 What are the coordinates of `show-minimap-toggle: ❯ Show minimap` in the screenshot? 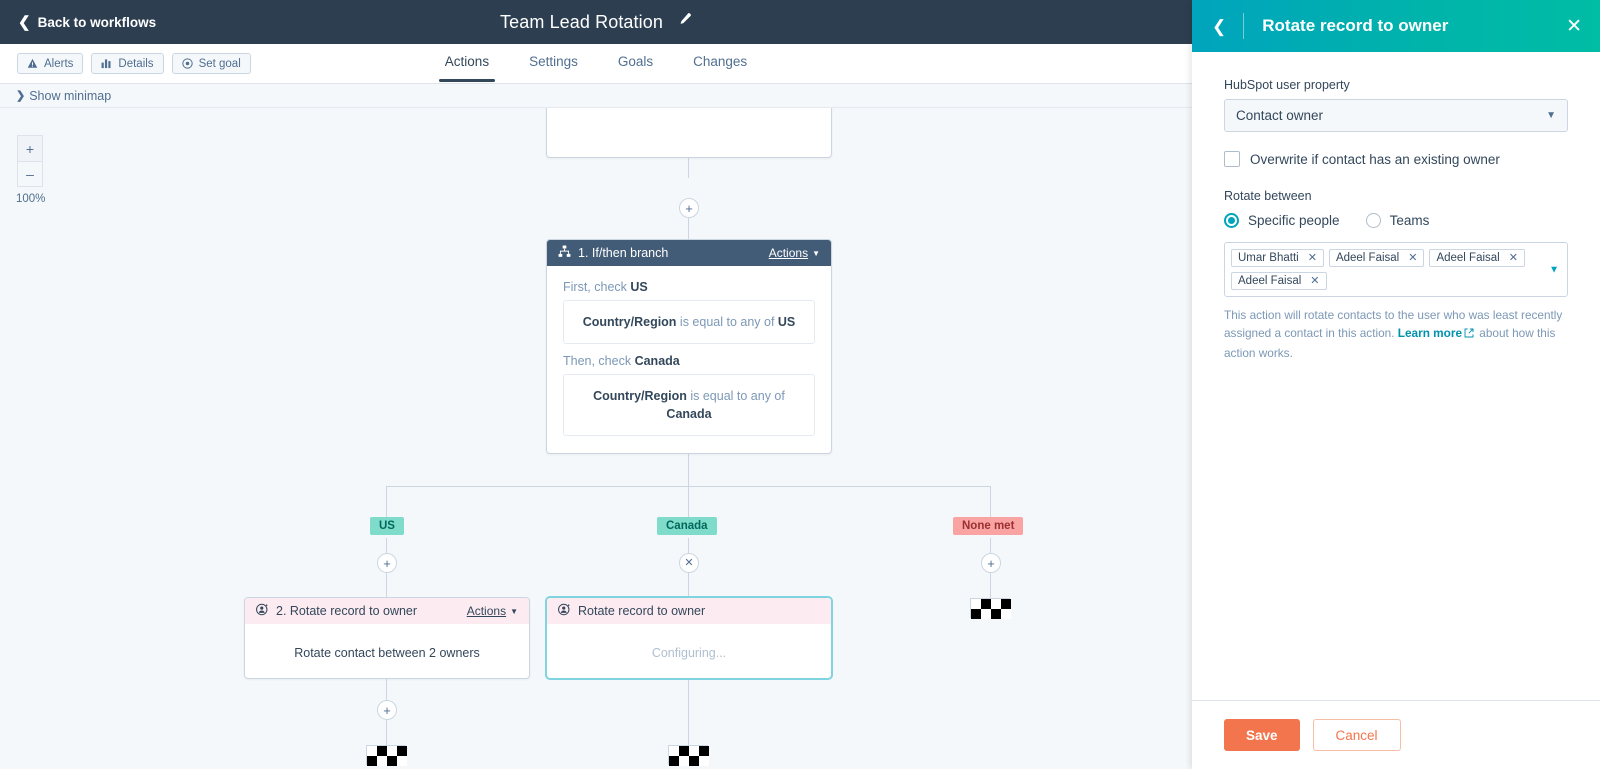 It's located at (63, 96).